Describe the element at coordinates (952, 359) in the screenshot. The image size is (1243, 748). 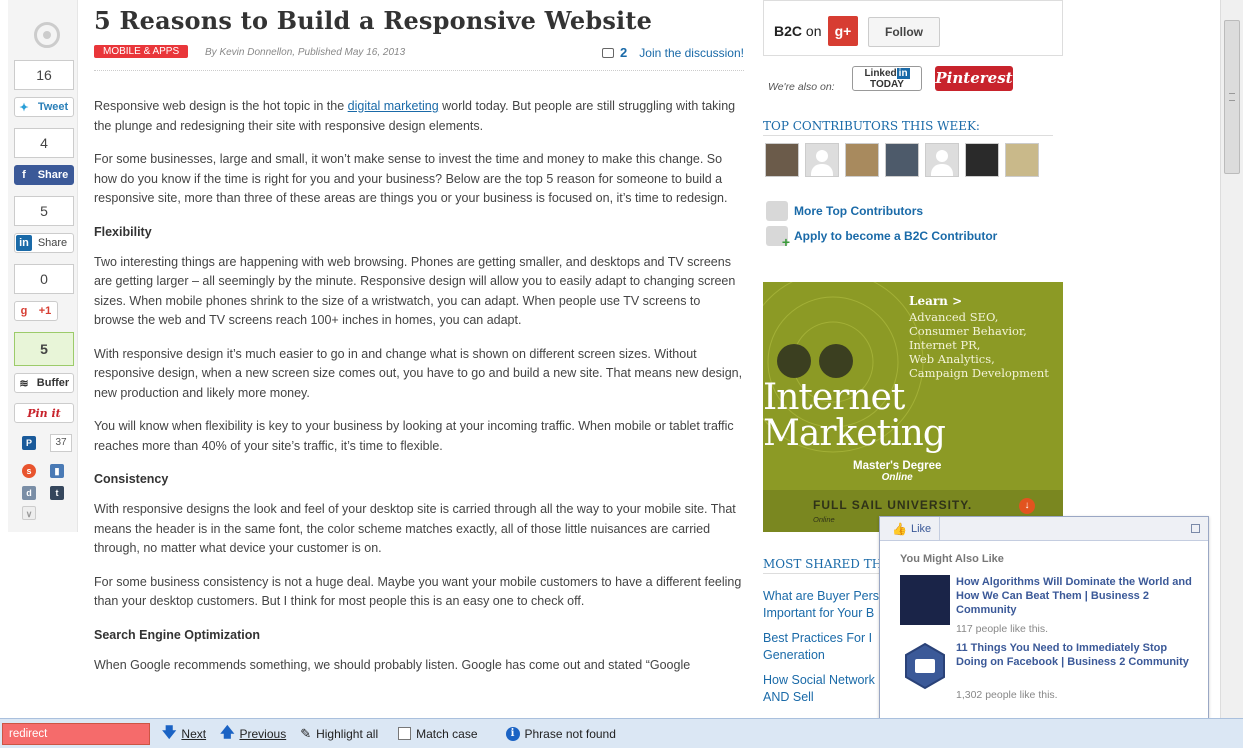
I see `ad-topic: Web Analytics,` at that location.